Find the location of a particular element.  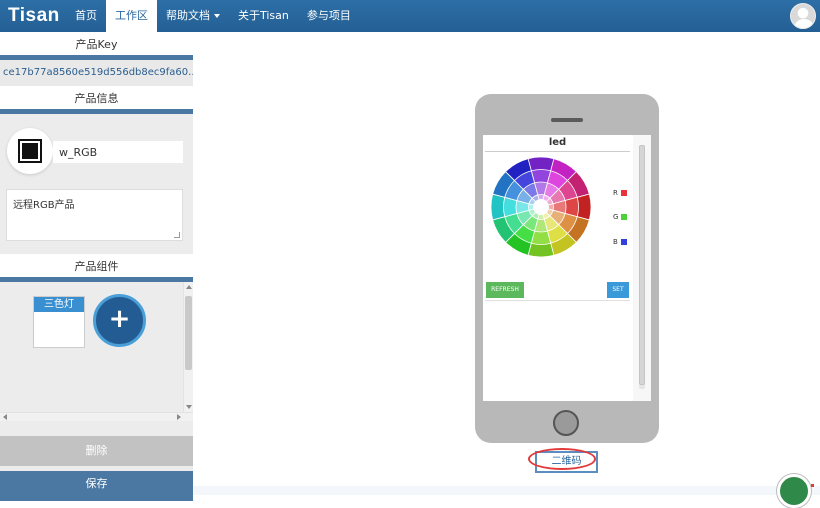

product-icon is located at coordinates (30, 151).